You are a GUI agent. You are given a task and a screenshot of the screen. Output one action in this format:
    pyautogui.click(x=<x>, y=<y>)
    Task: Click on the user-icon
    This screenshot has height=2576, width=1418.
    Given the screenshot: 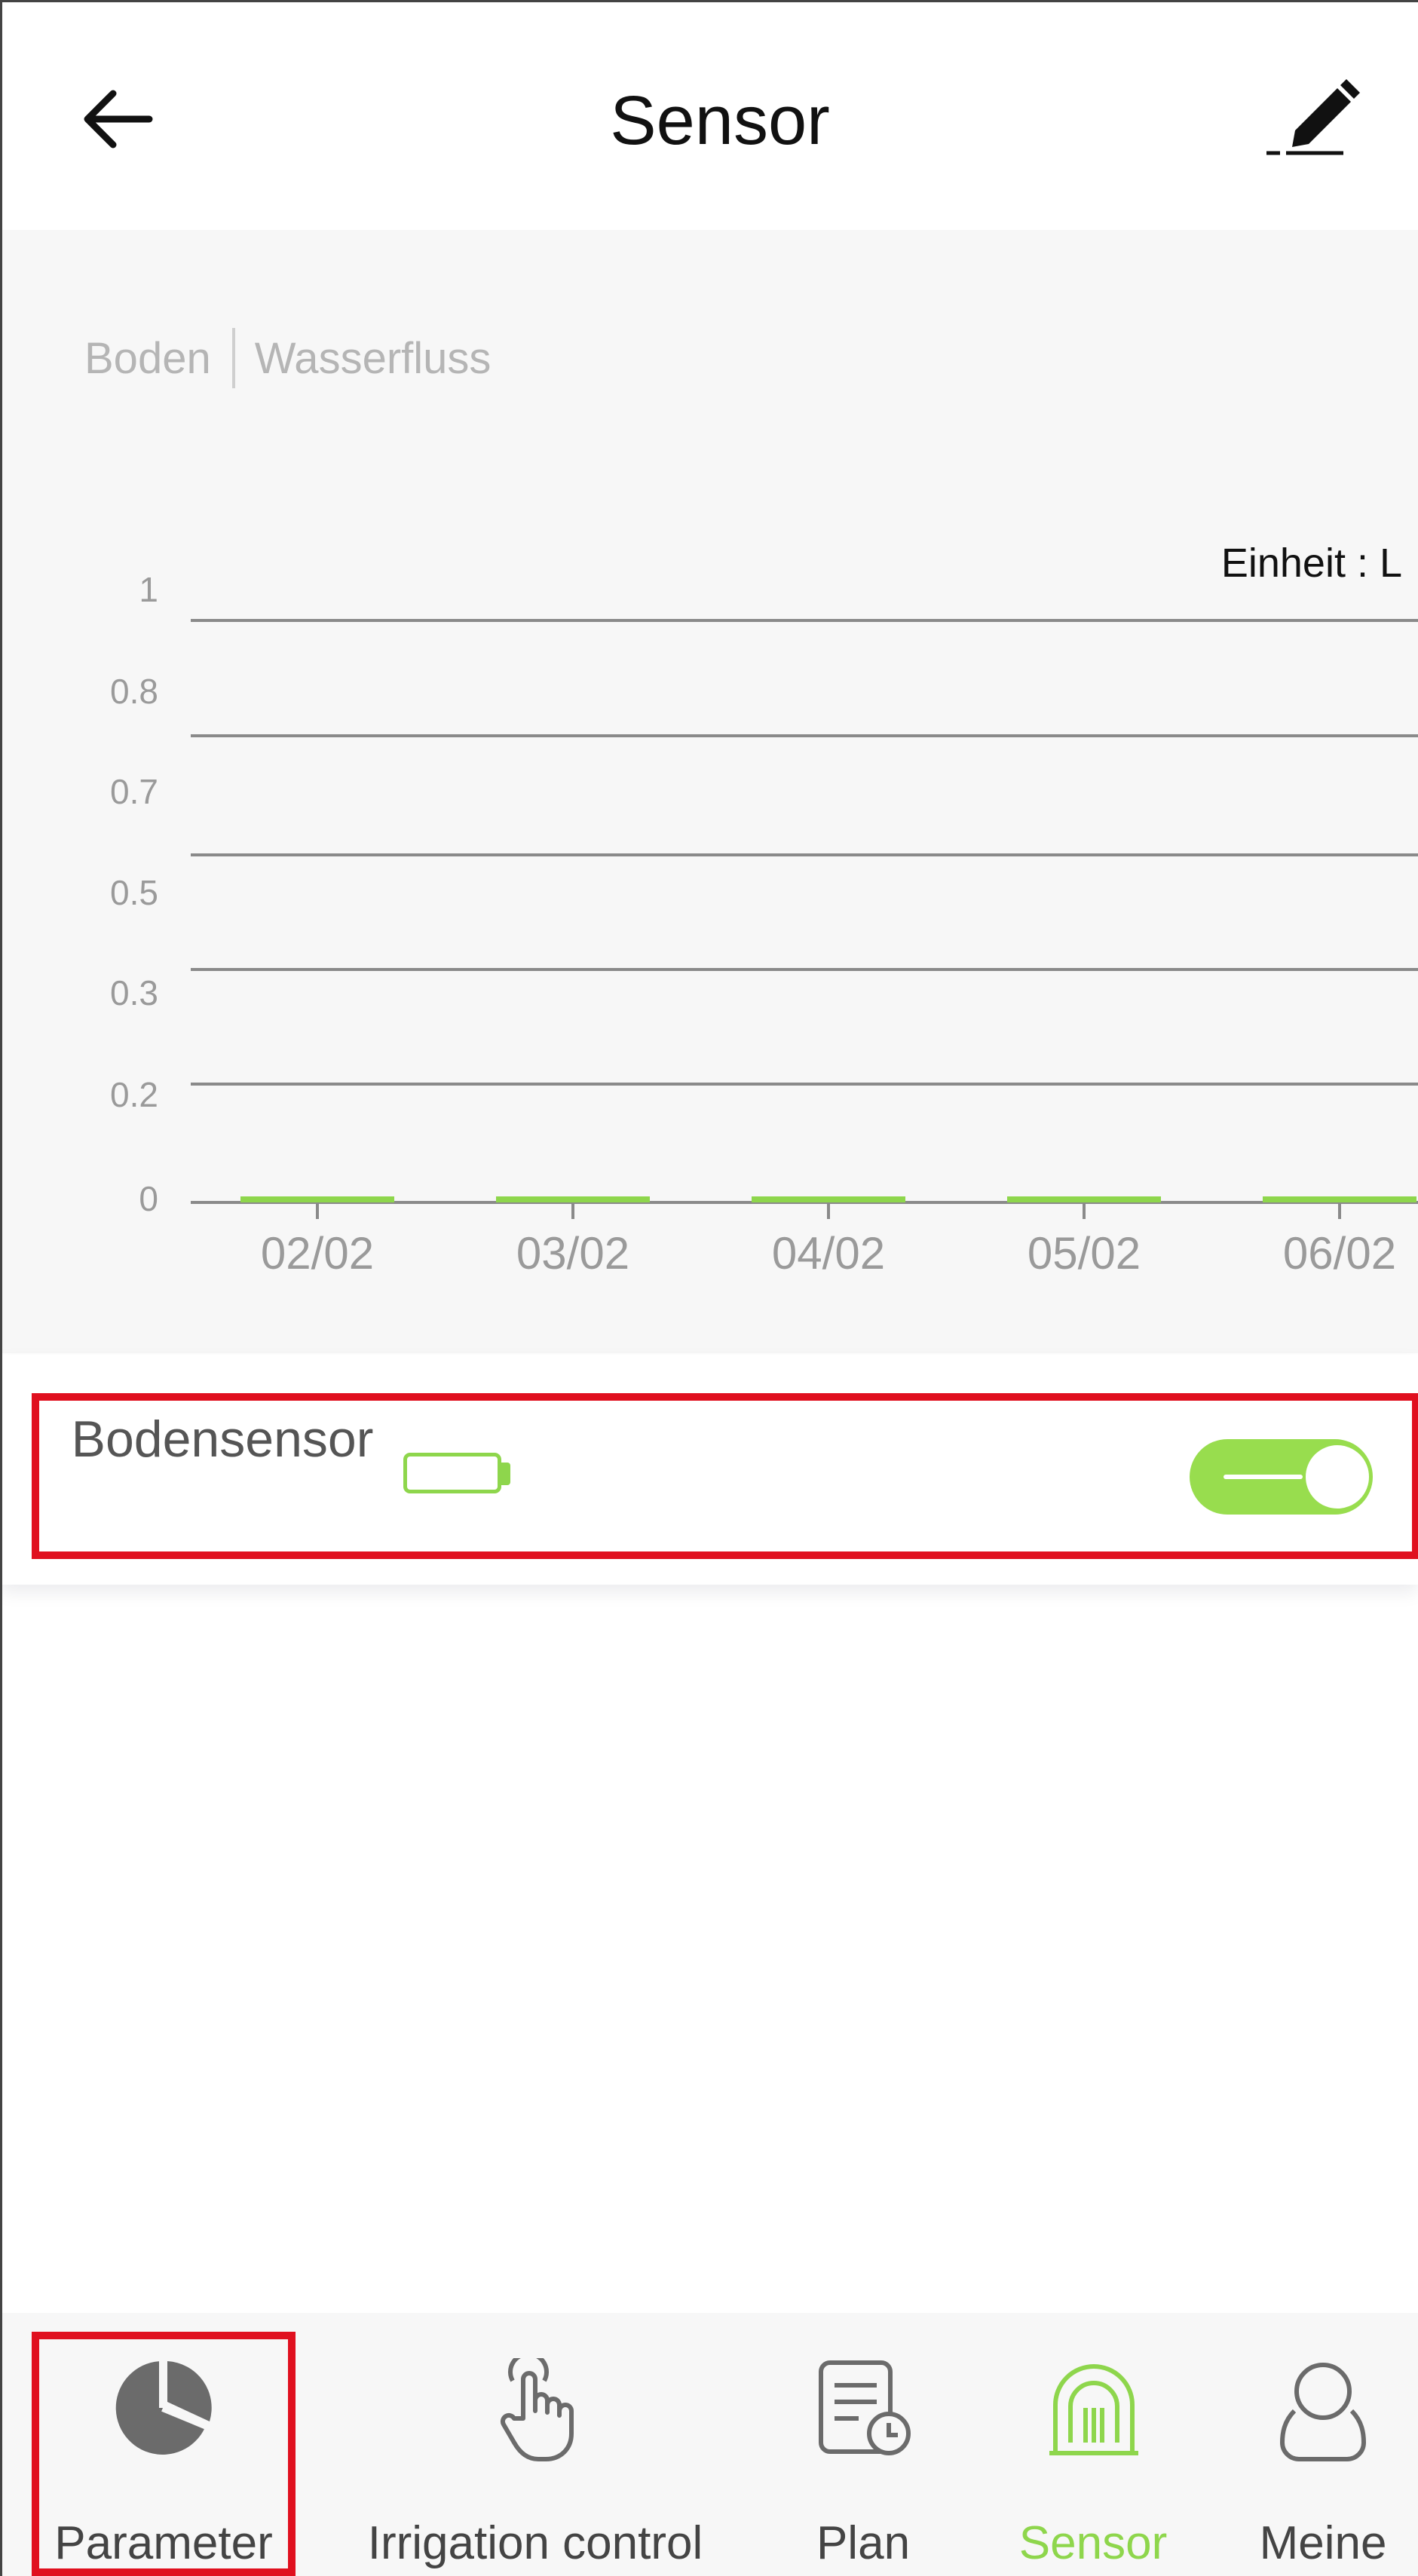 What is the action you would take?
    pyautogui.click(x=1323, y=2412)
    